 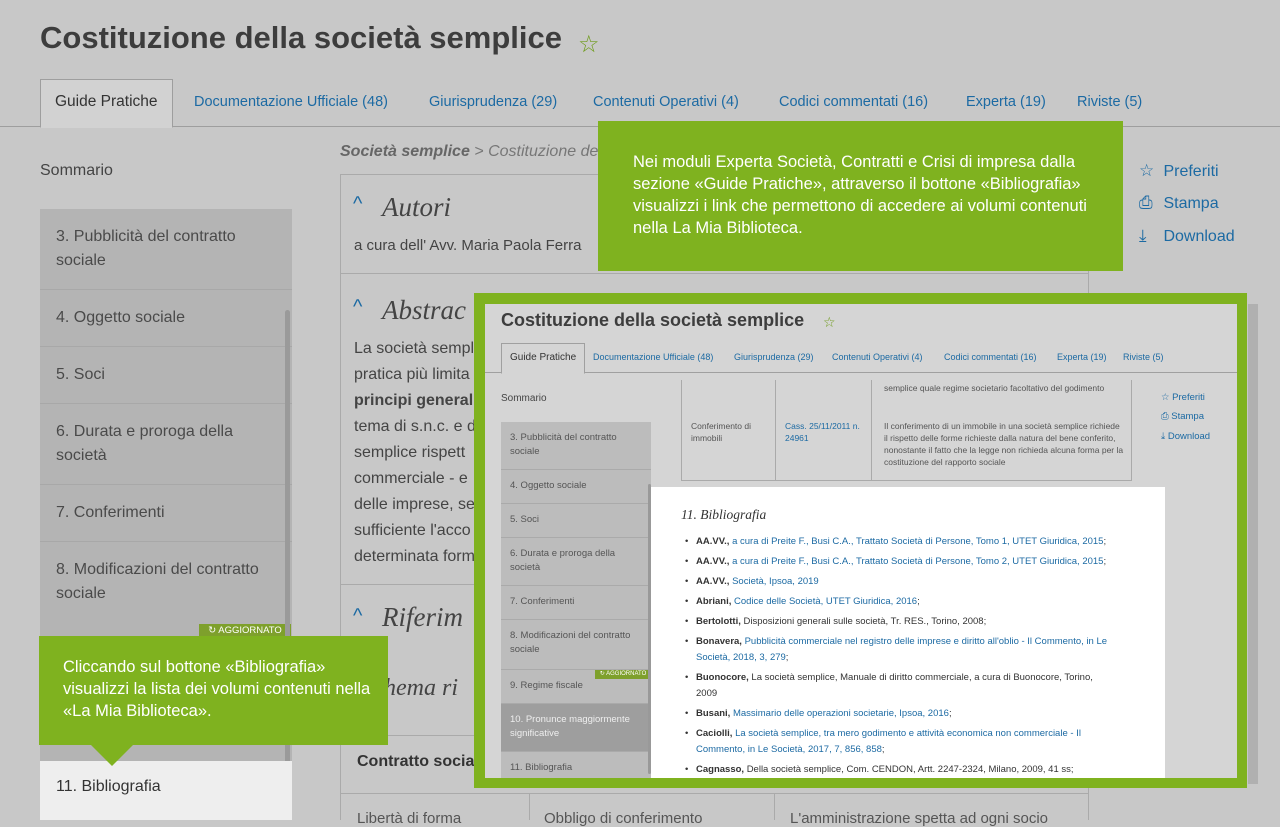 I want to click on sidebar-item-label: 7. Conferimenti, so click(x=110, y=512).